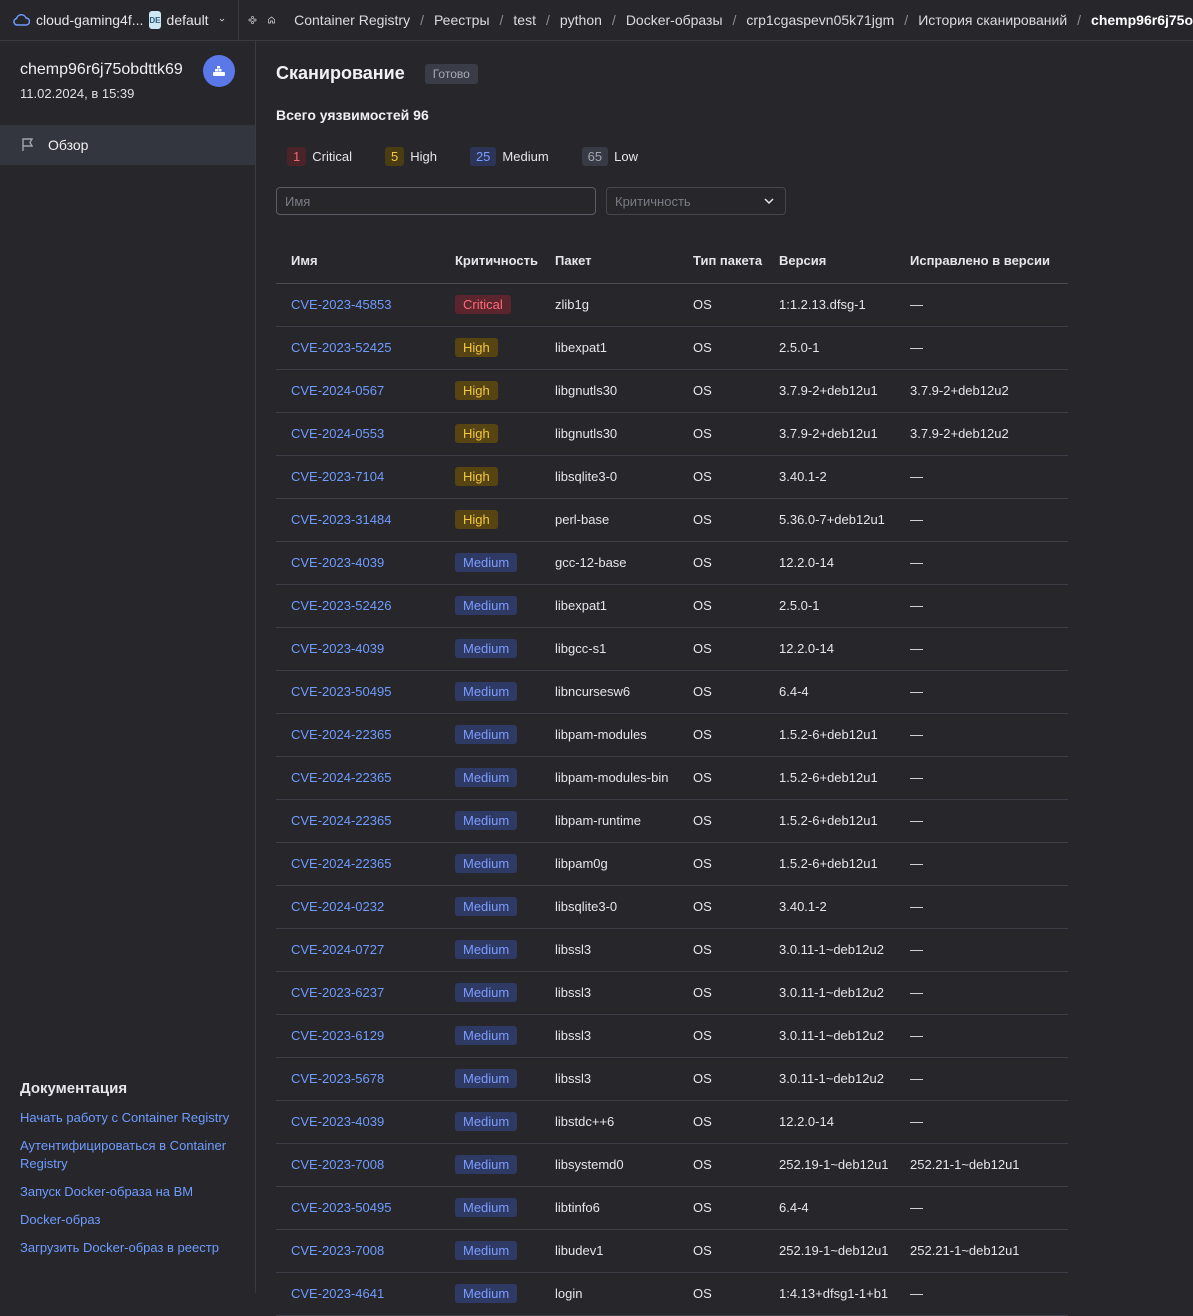  What do you see at coordinates (490, 348) in the screenshot?
I see `cell-severity: High` at bounding box center [490, 348].